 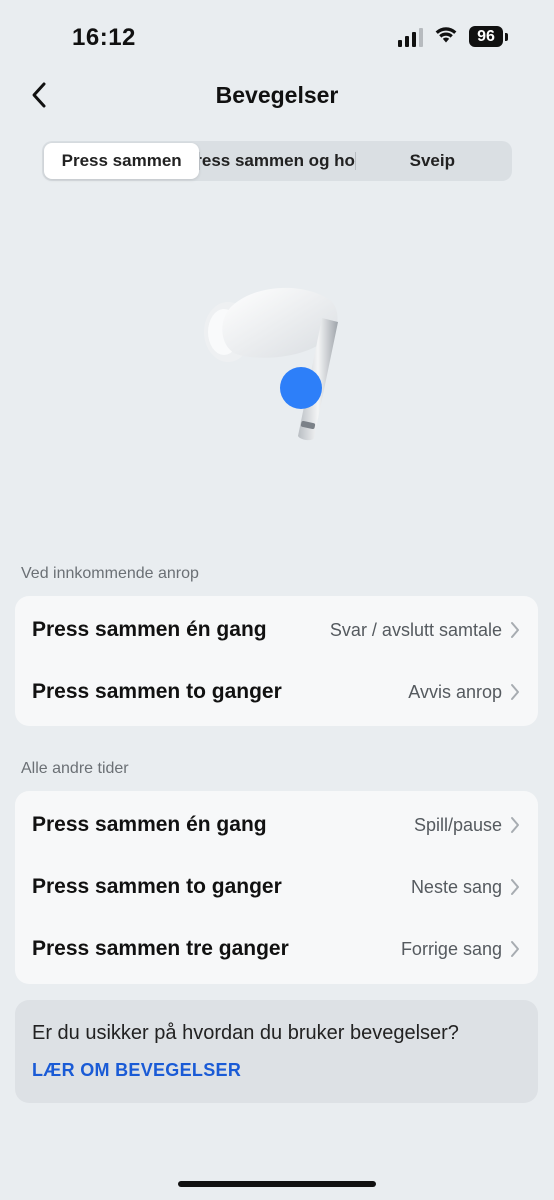 What do you see at coordinates (301, 388) in the screenshot?
I see `tap-indicator` at bounding box center [301, 388].